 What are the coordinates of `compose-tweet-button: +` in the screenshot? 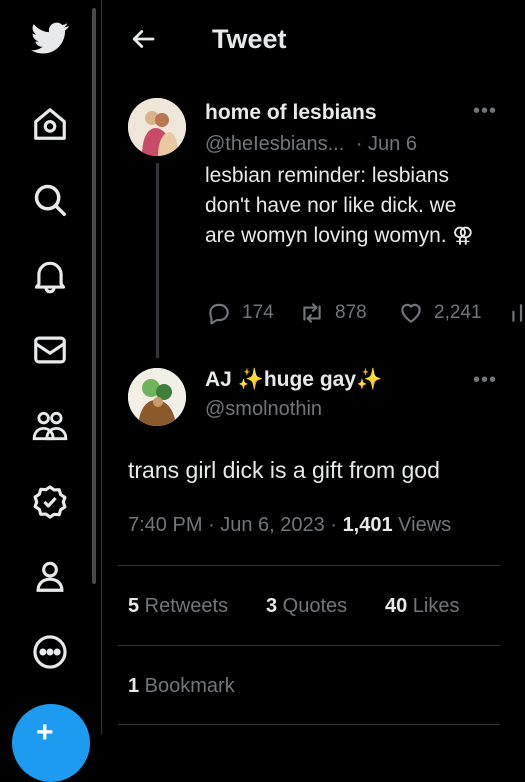 It's located at (51, 743).